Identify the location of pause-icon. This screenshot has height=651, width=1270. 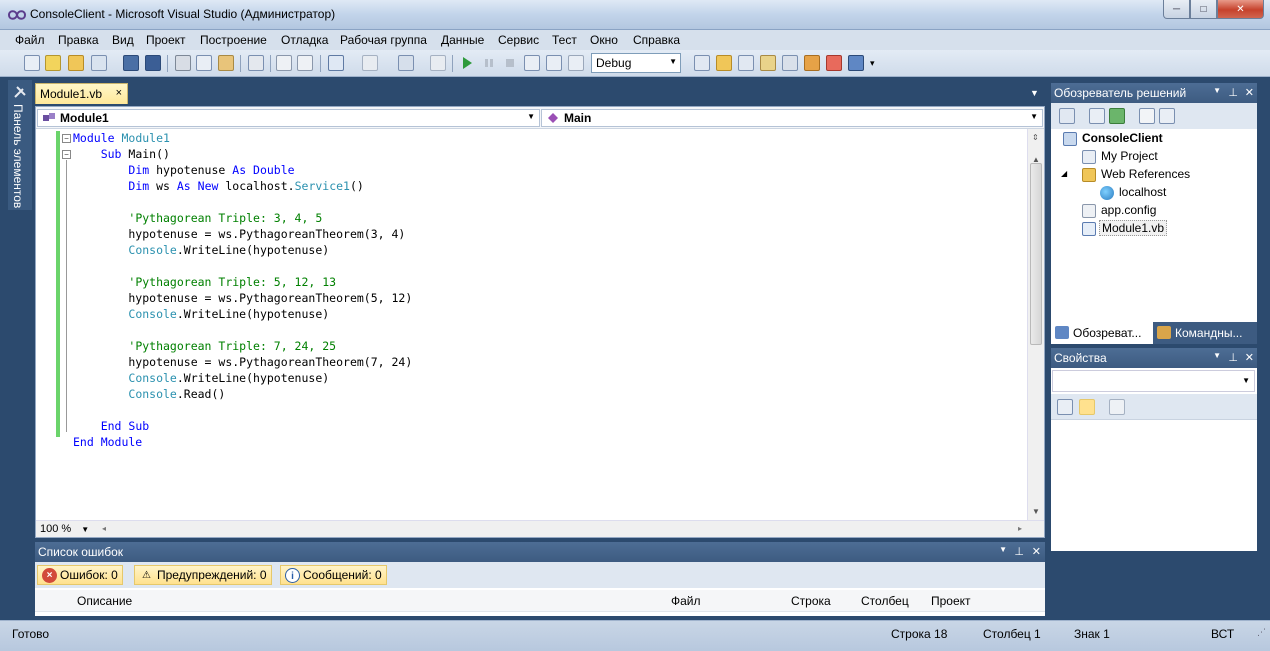
(489, 63).